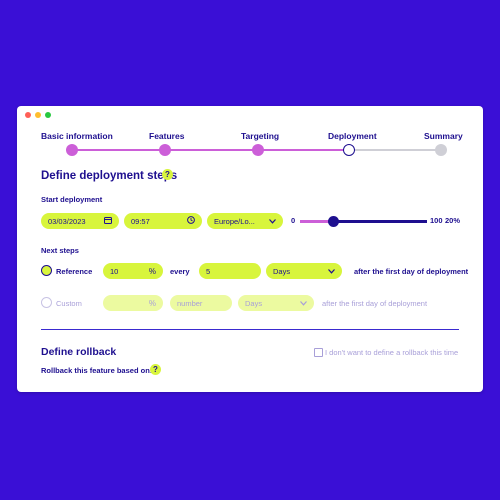 The width and height of the screenshot is (500, 500). Describe the element at coordinates (77, 136) in the screenshot. I see `step-label-basic-information: Basic information` at that location.